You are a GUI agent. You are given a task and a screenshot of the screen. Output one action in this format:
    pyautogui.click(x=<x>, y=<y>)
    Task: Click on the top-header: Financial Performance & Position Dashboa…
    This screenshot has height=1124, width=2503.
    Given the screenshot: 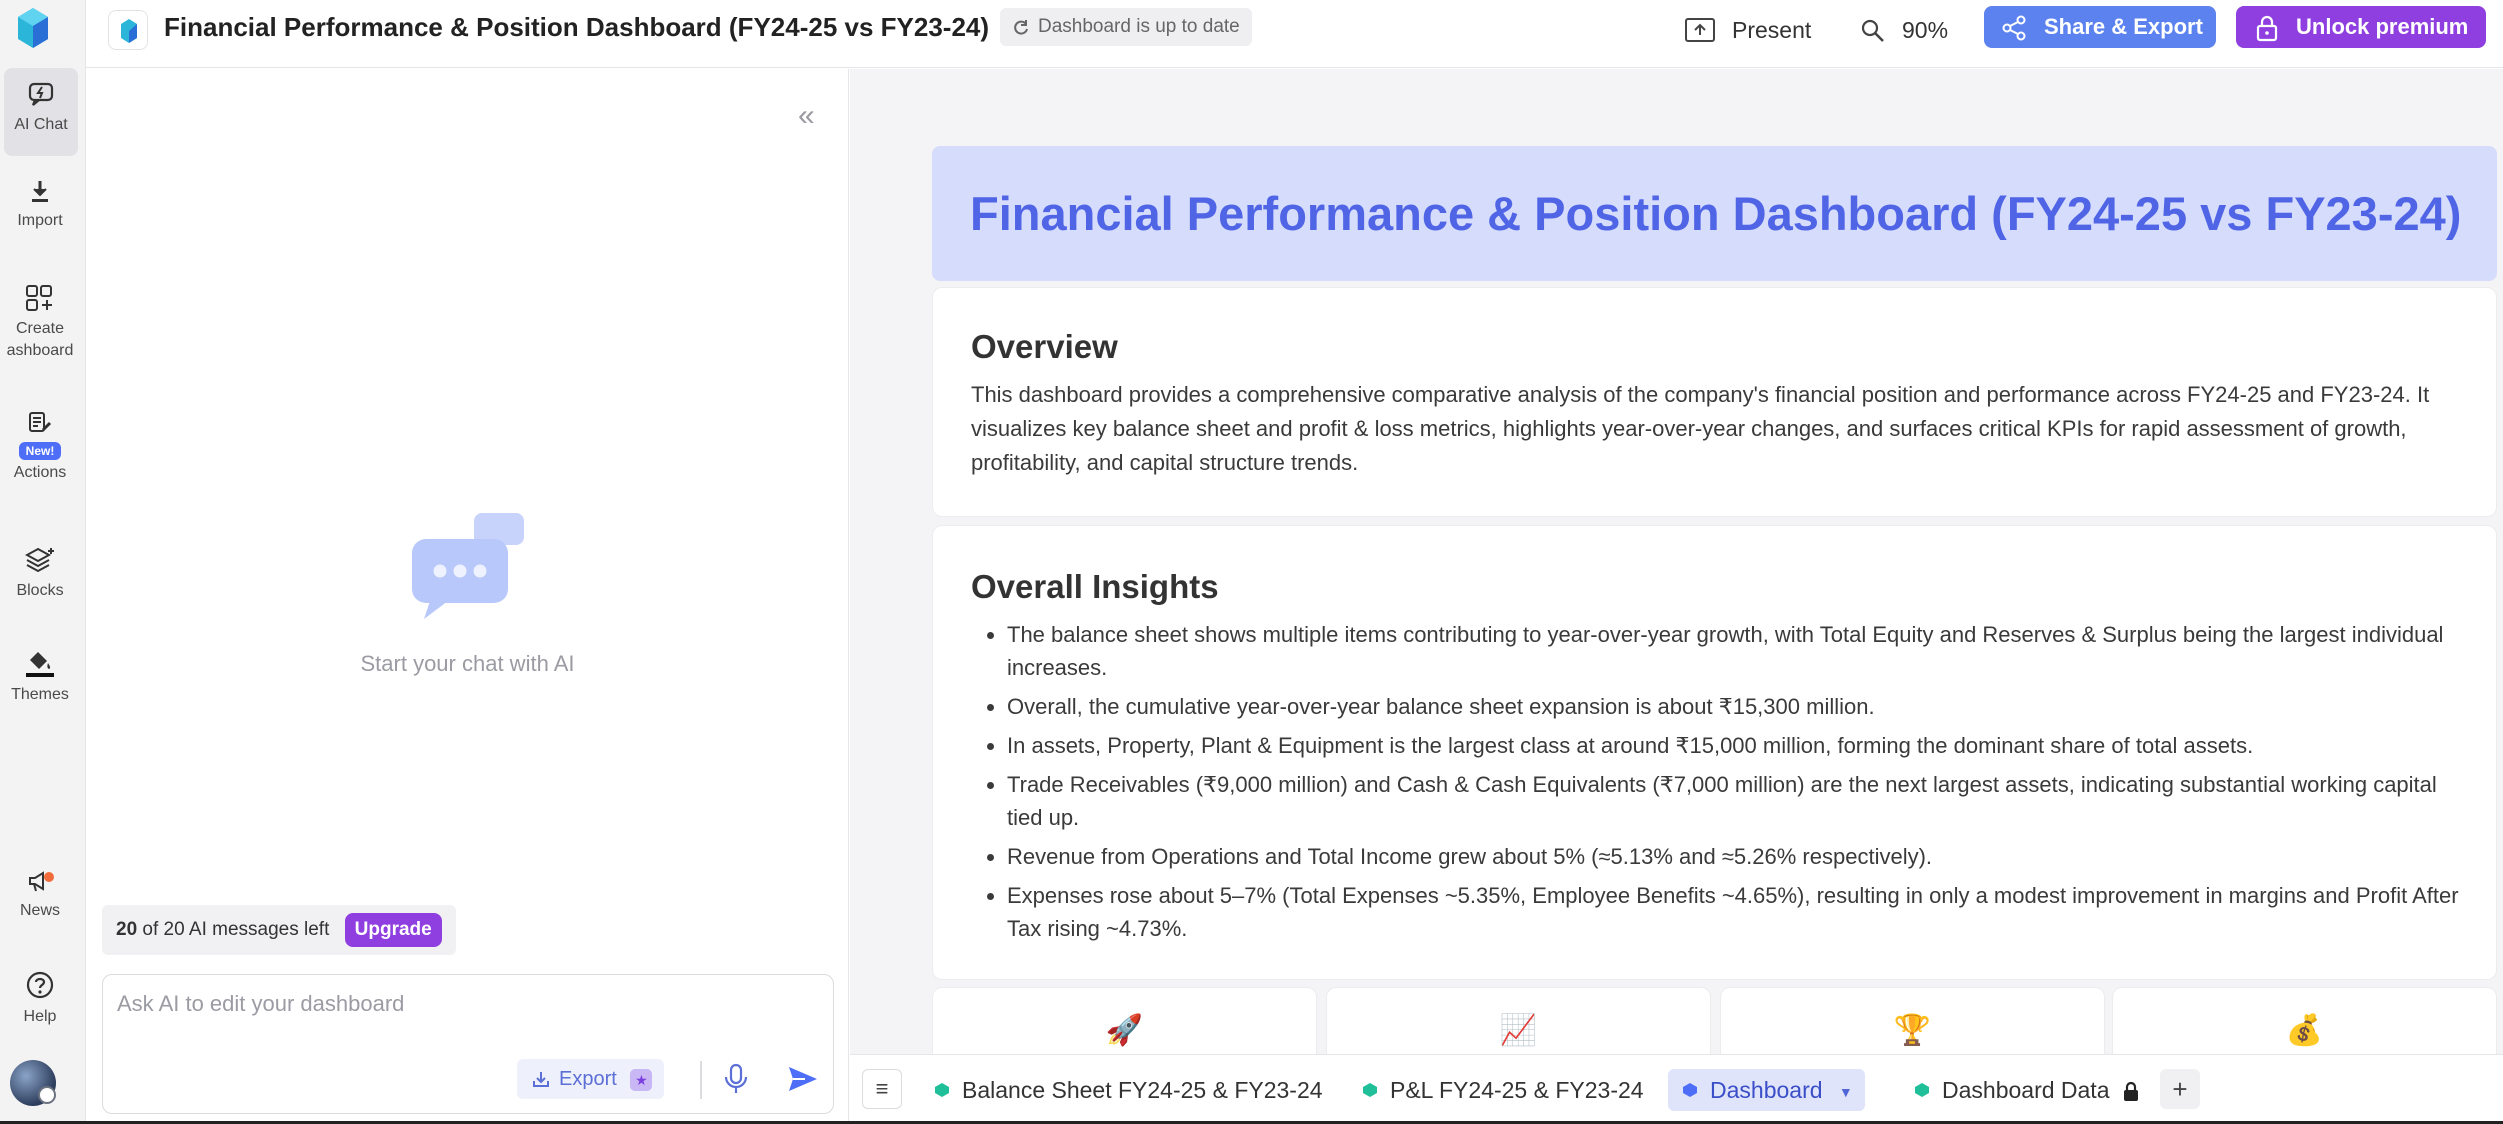 What is the action you would take?
    pyautogui.click(x=1294, y=34)
    